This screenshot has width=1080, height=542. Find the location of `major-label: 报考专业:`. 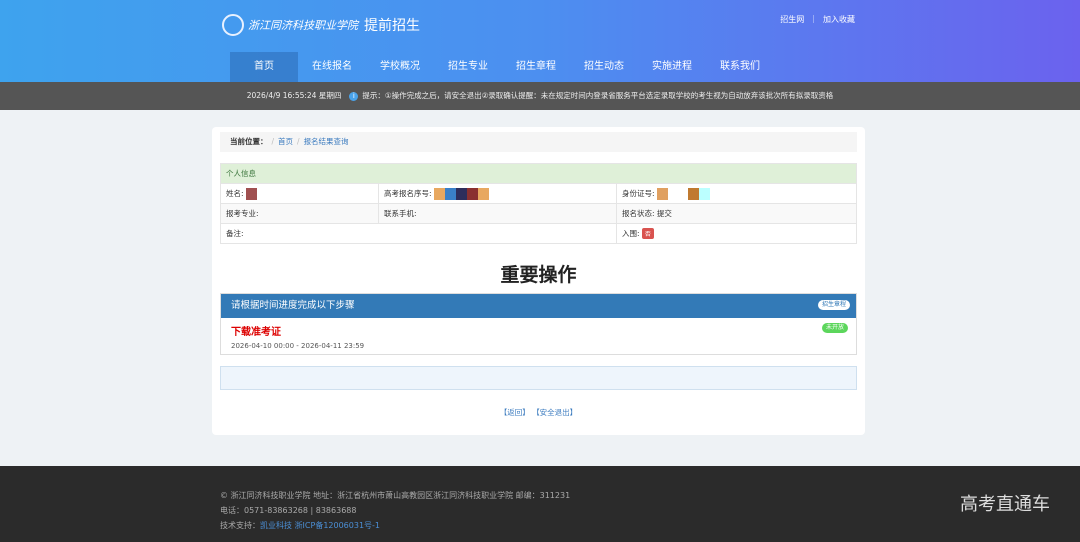

major-label: 报考专业: is located at coordinates (299, 213).